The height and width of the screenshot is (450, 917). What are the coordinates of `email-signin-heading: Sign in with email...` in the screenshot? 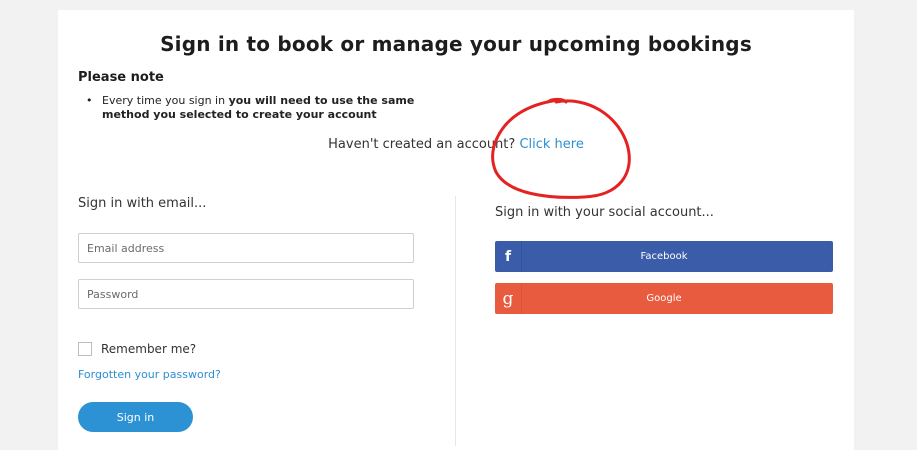 It's located at (142, 203).